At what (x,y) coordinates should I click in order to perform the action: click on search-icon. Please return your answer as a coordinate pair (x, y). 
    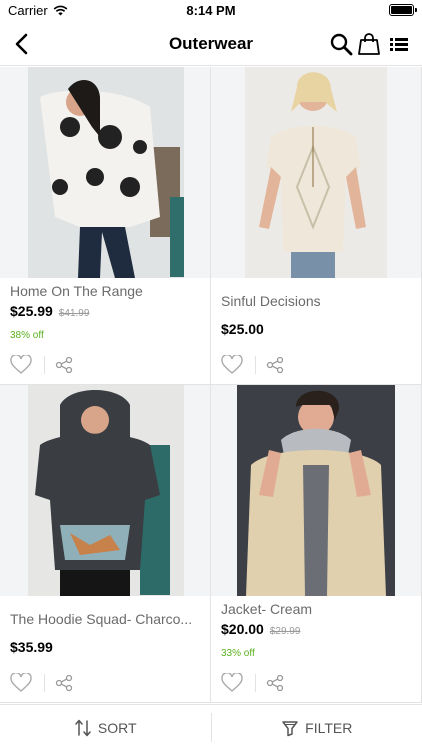
    Looking at the image, I should click on (341, 44).